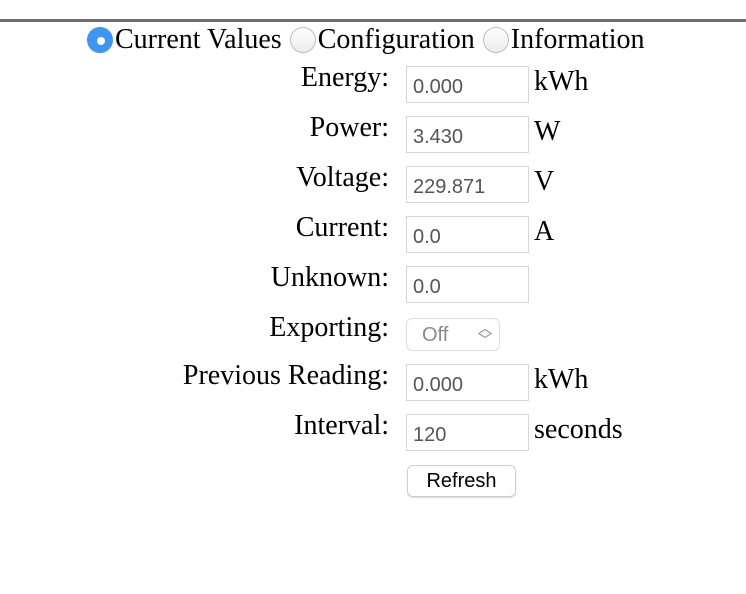 The image size is (746, 594). I want to click on energy-row: Energy: 0.000 kWh, so click(373, 83).